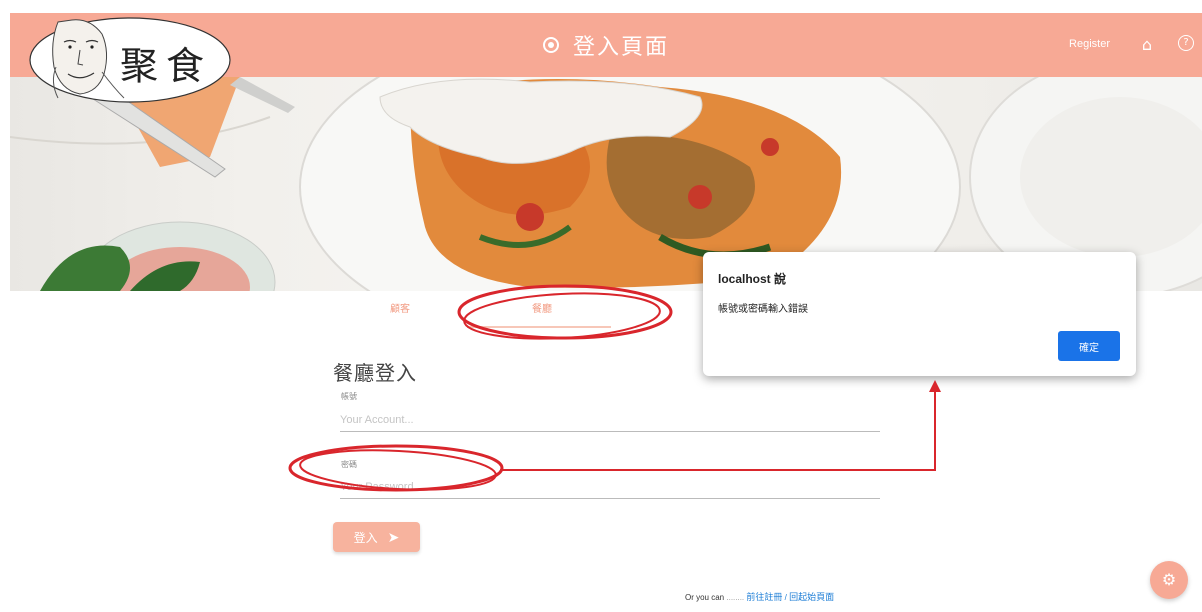 The image size is (1202, 612). Describe the element at coordinates (1186, 43) in the screenshot. I see `help-icon: ?` at that location.